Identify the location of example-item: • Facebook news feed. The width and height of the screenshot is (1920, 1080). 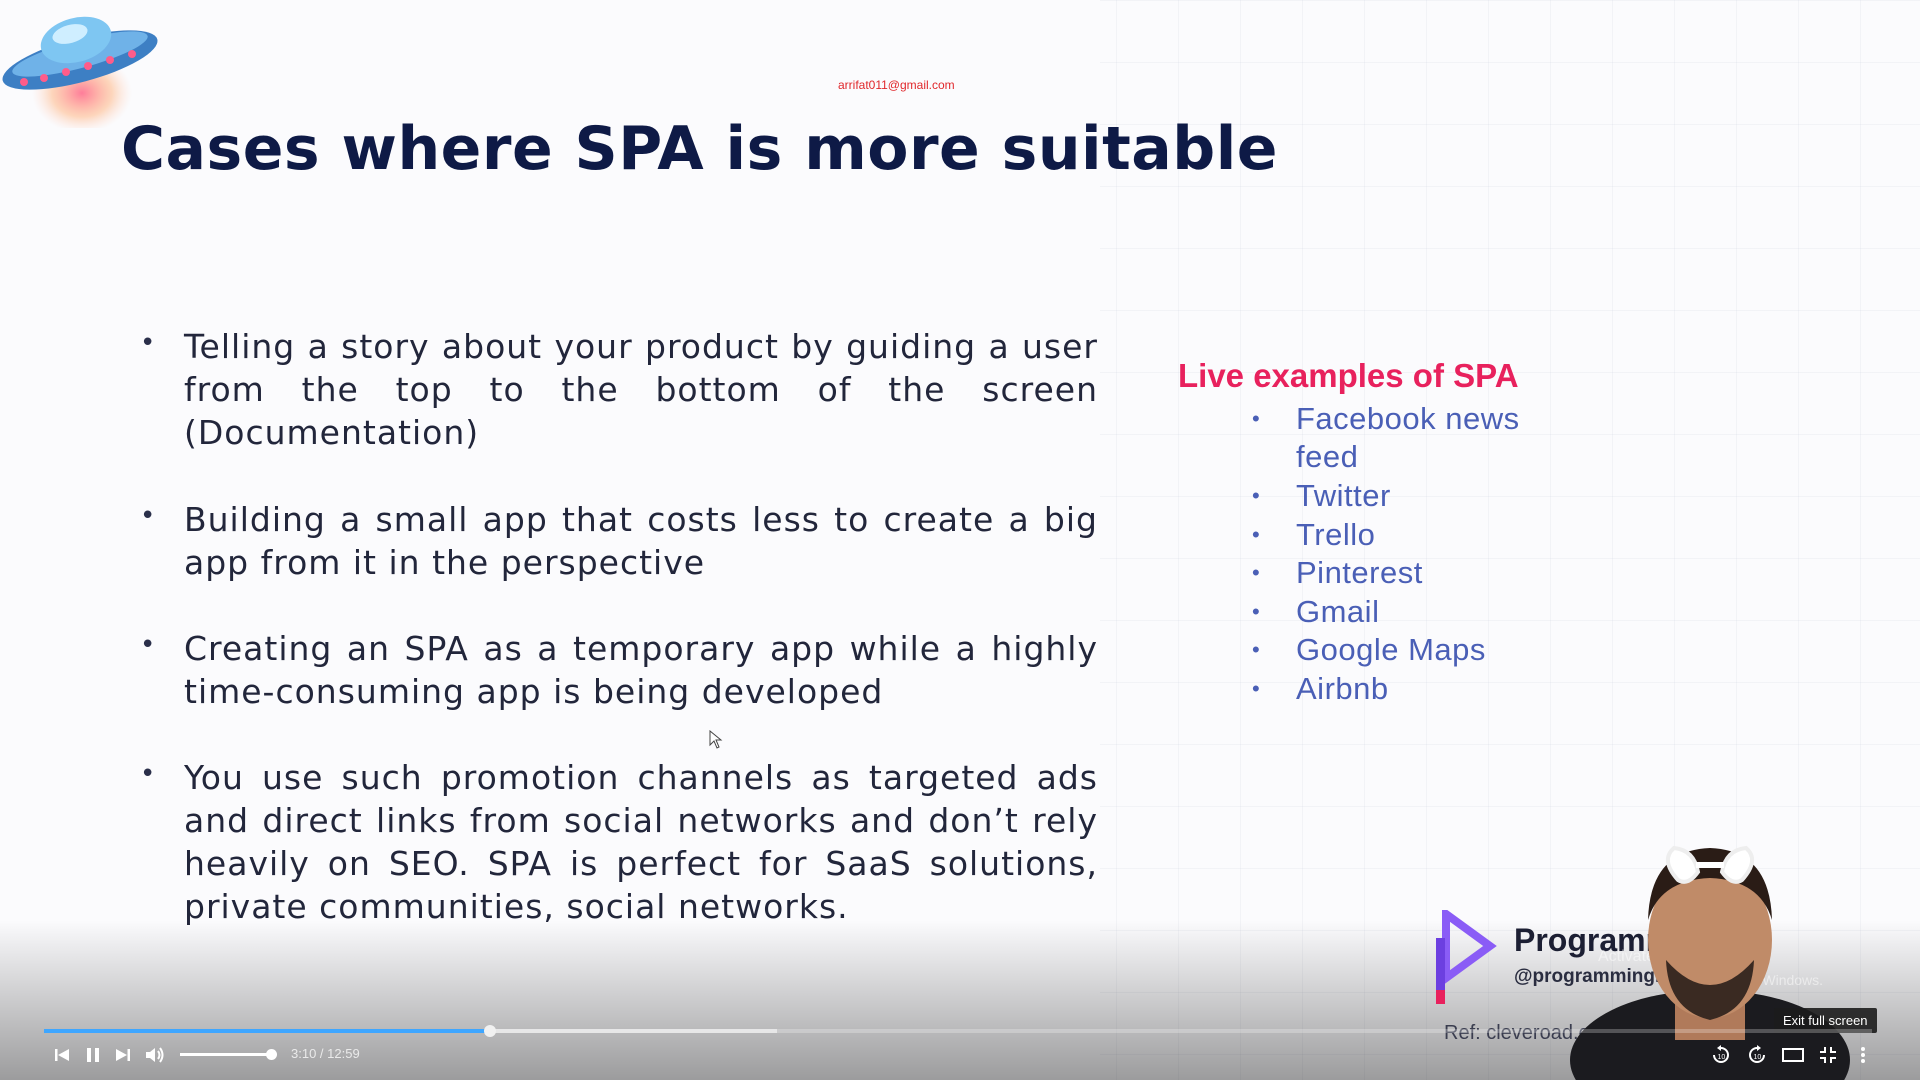
(1452, 438).